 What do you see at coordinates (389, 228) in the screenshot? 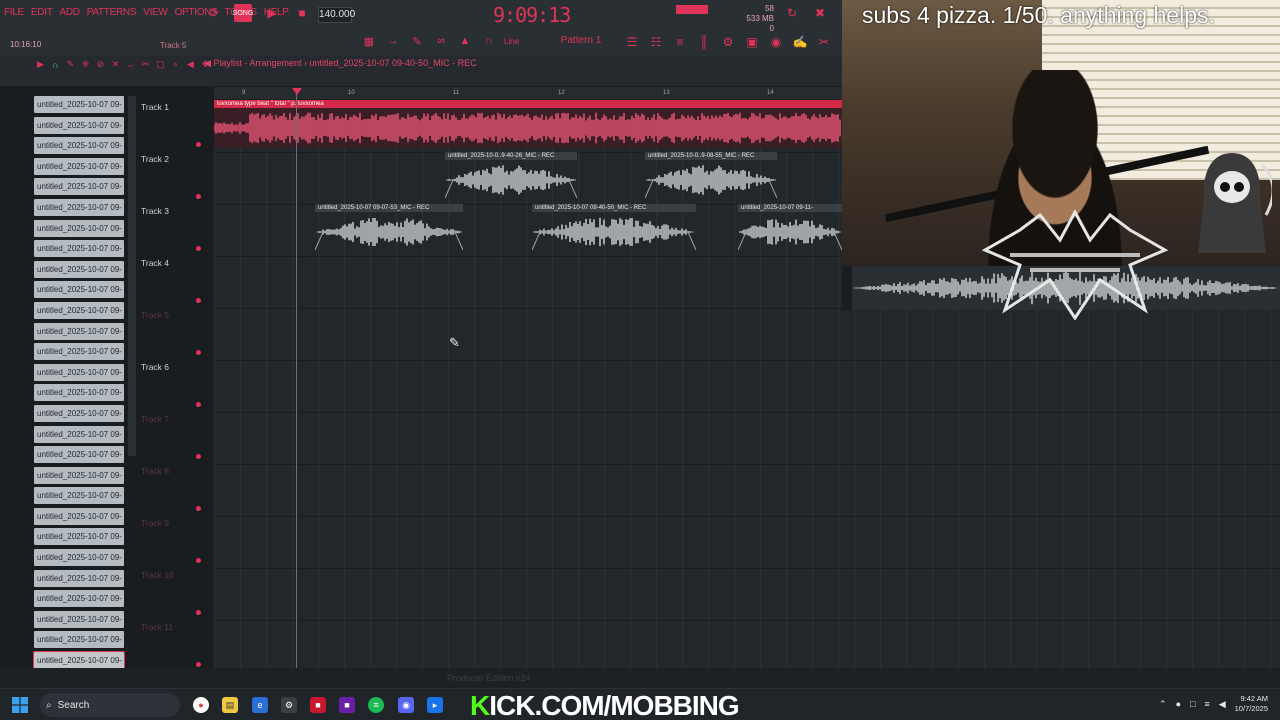
I see `audio-clip-vocal: untitled_2025-10-07 09-07-53_MIC - REC` at bounding box center [389, 228].